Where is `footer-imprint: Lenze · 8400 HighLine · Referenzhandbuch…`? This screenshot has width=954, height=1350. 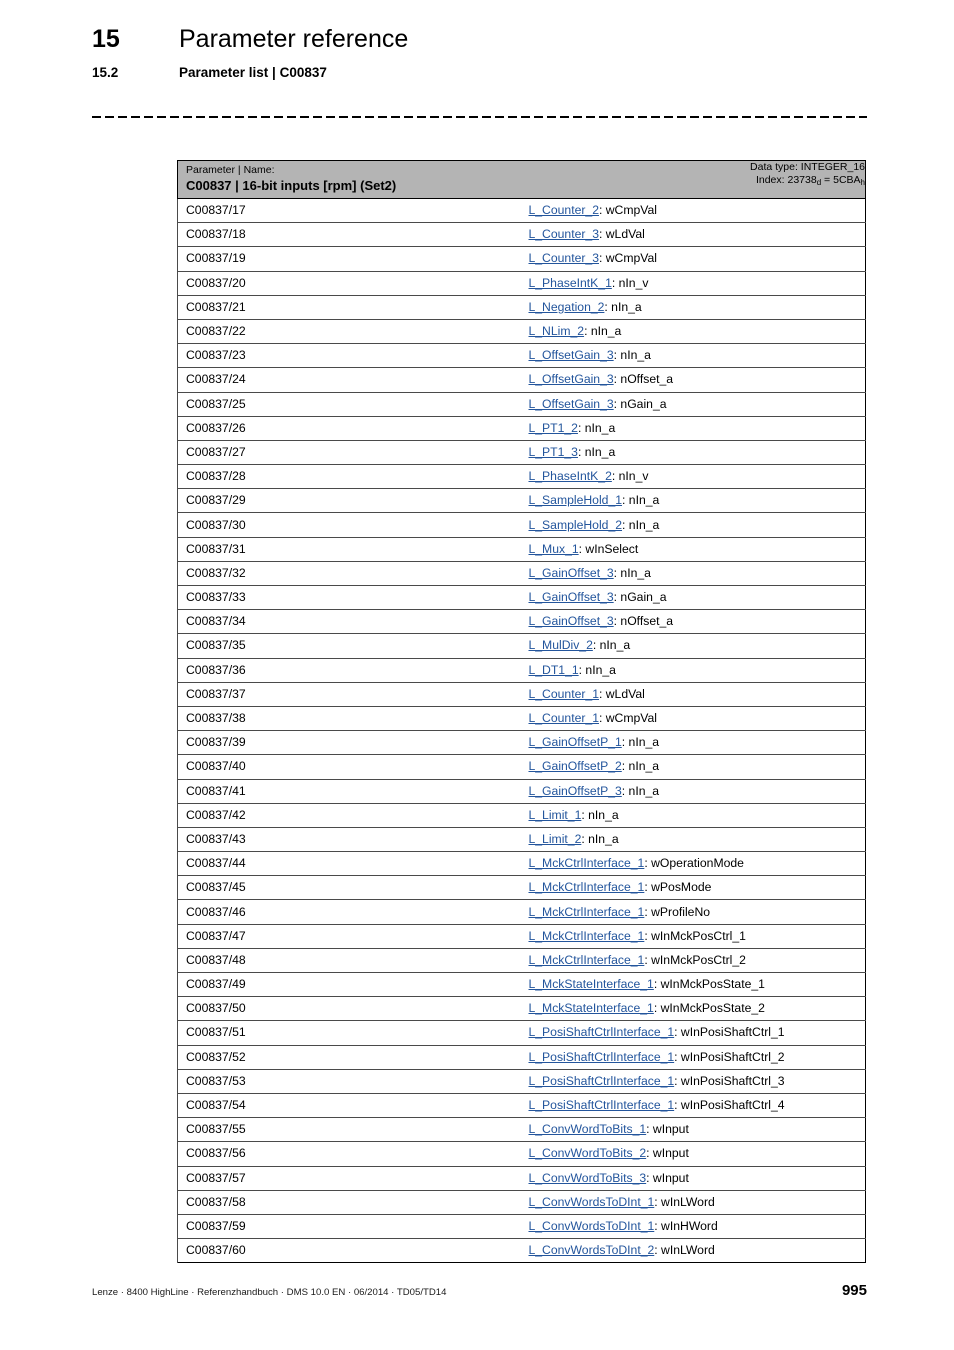
footer-imprint: Lenze · 8400 HighLine · Referenzhandbuch… is located at coordinates (269, 1292).